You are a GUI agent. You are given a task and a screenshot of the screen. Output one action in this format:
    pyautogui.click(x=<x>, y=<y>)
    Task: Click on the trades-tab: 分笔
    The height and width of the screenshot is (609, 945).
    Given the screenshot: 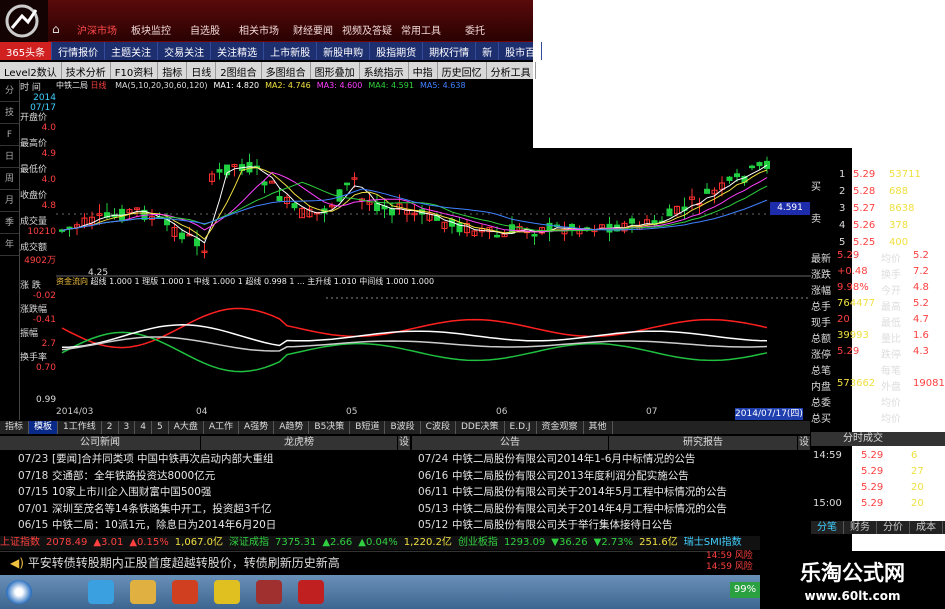 What is the action you would take?
    pyautogui.click(x=827, y=527)
    